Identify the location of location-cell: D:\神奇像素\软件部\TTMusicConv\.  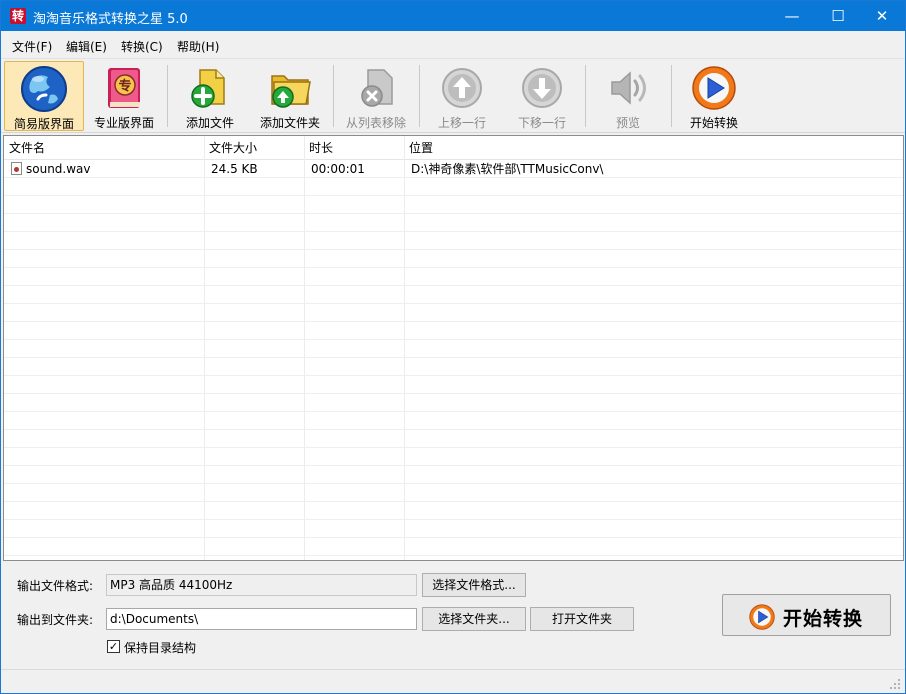
(507, 169).